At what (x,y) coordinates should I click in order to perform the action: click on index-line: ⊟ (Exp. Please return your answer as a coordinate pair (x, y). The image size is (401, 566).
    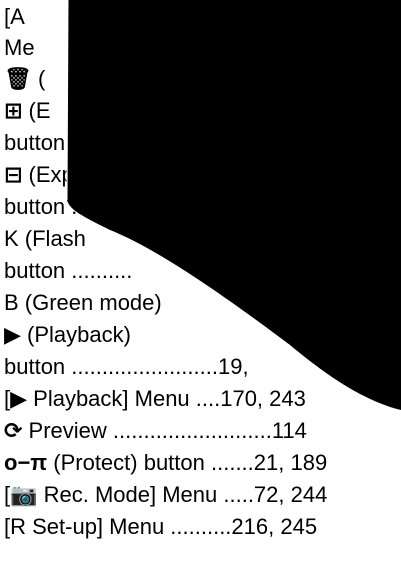
    Looking at the image, I should click on (202, 175).